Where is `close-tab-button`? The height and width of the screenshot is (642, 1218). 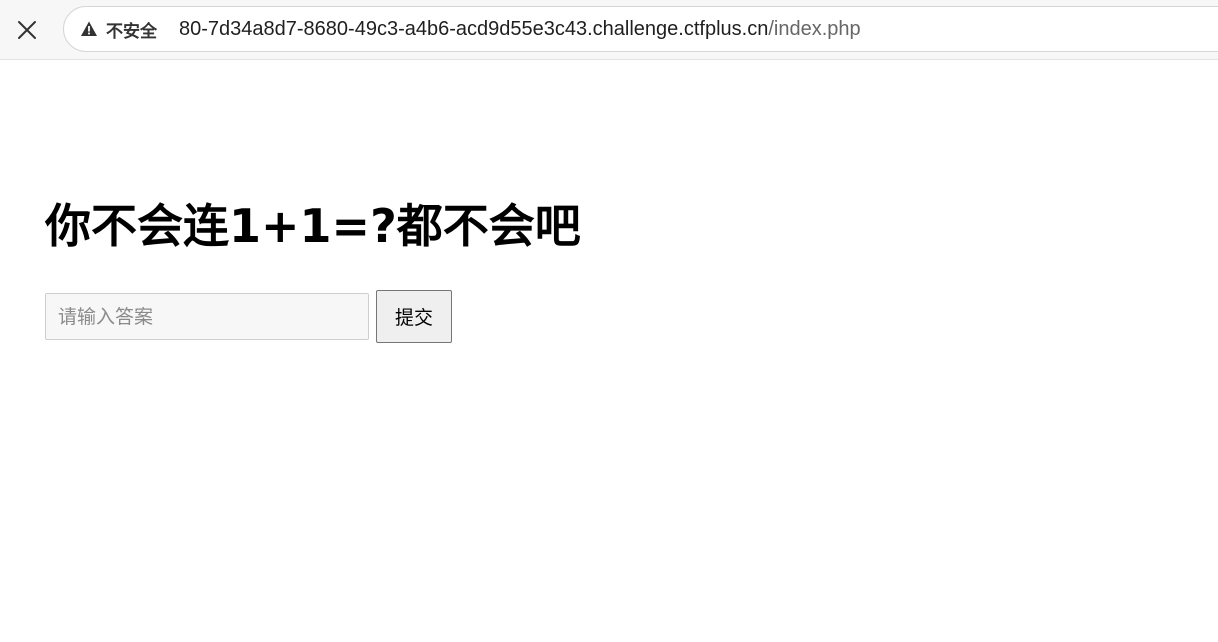 close-tab-button is located at coordinates (27, 30).